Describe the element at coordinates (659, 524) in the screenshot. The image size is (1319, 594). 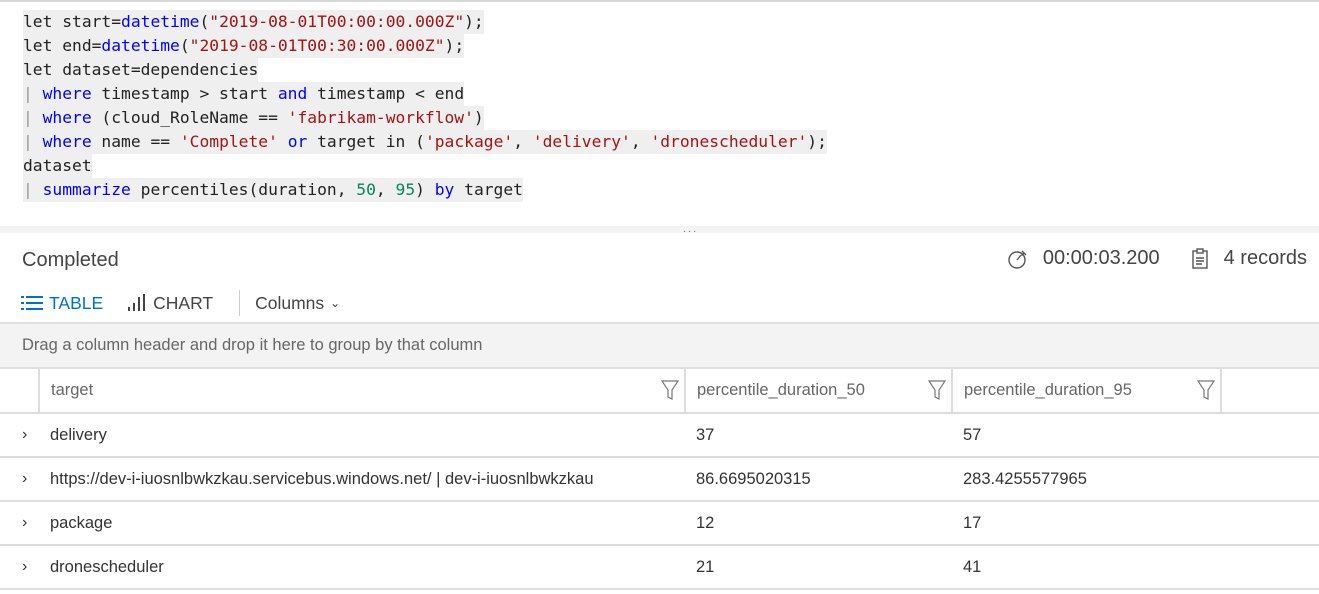
I see `table-row: › package 12 17` at that location.